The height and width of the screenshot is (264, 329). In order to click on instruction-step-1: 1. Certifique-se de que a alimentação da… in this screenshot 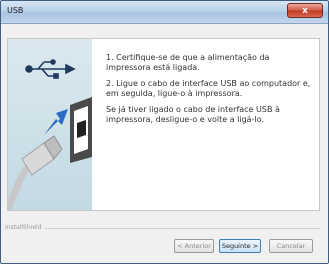, I will do `click(188, 62)`.